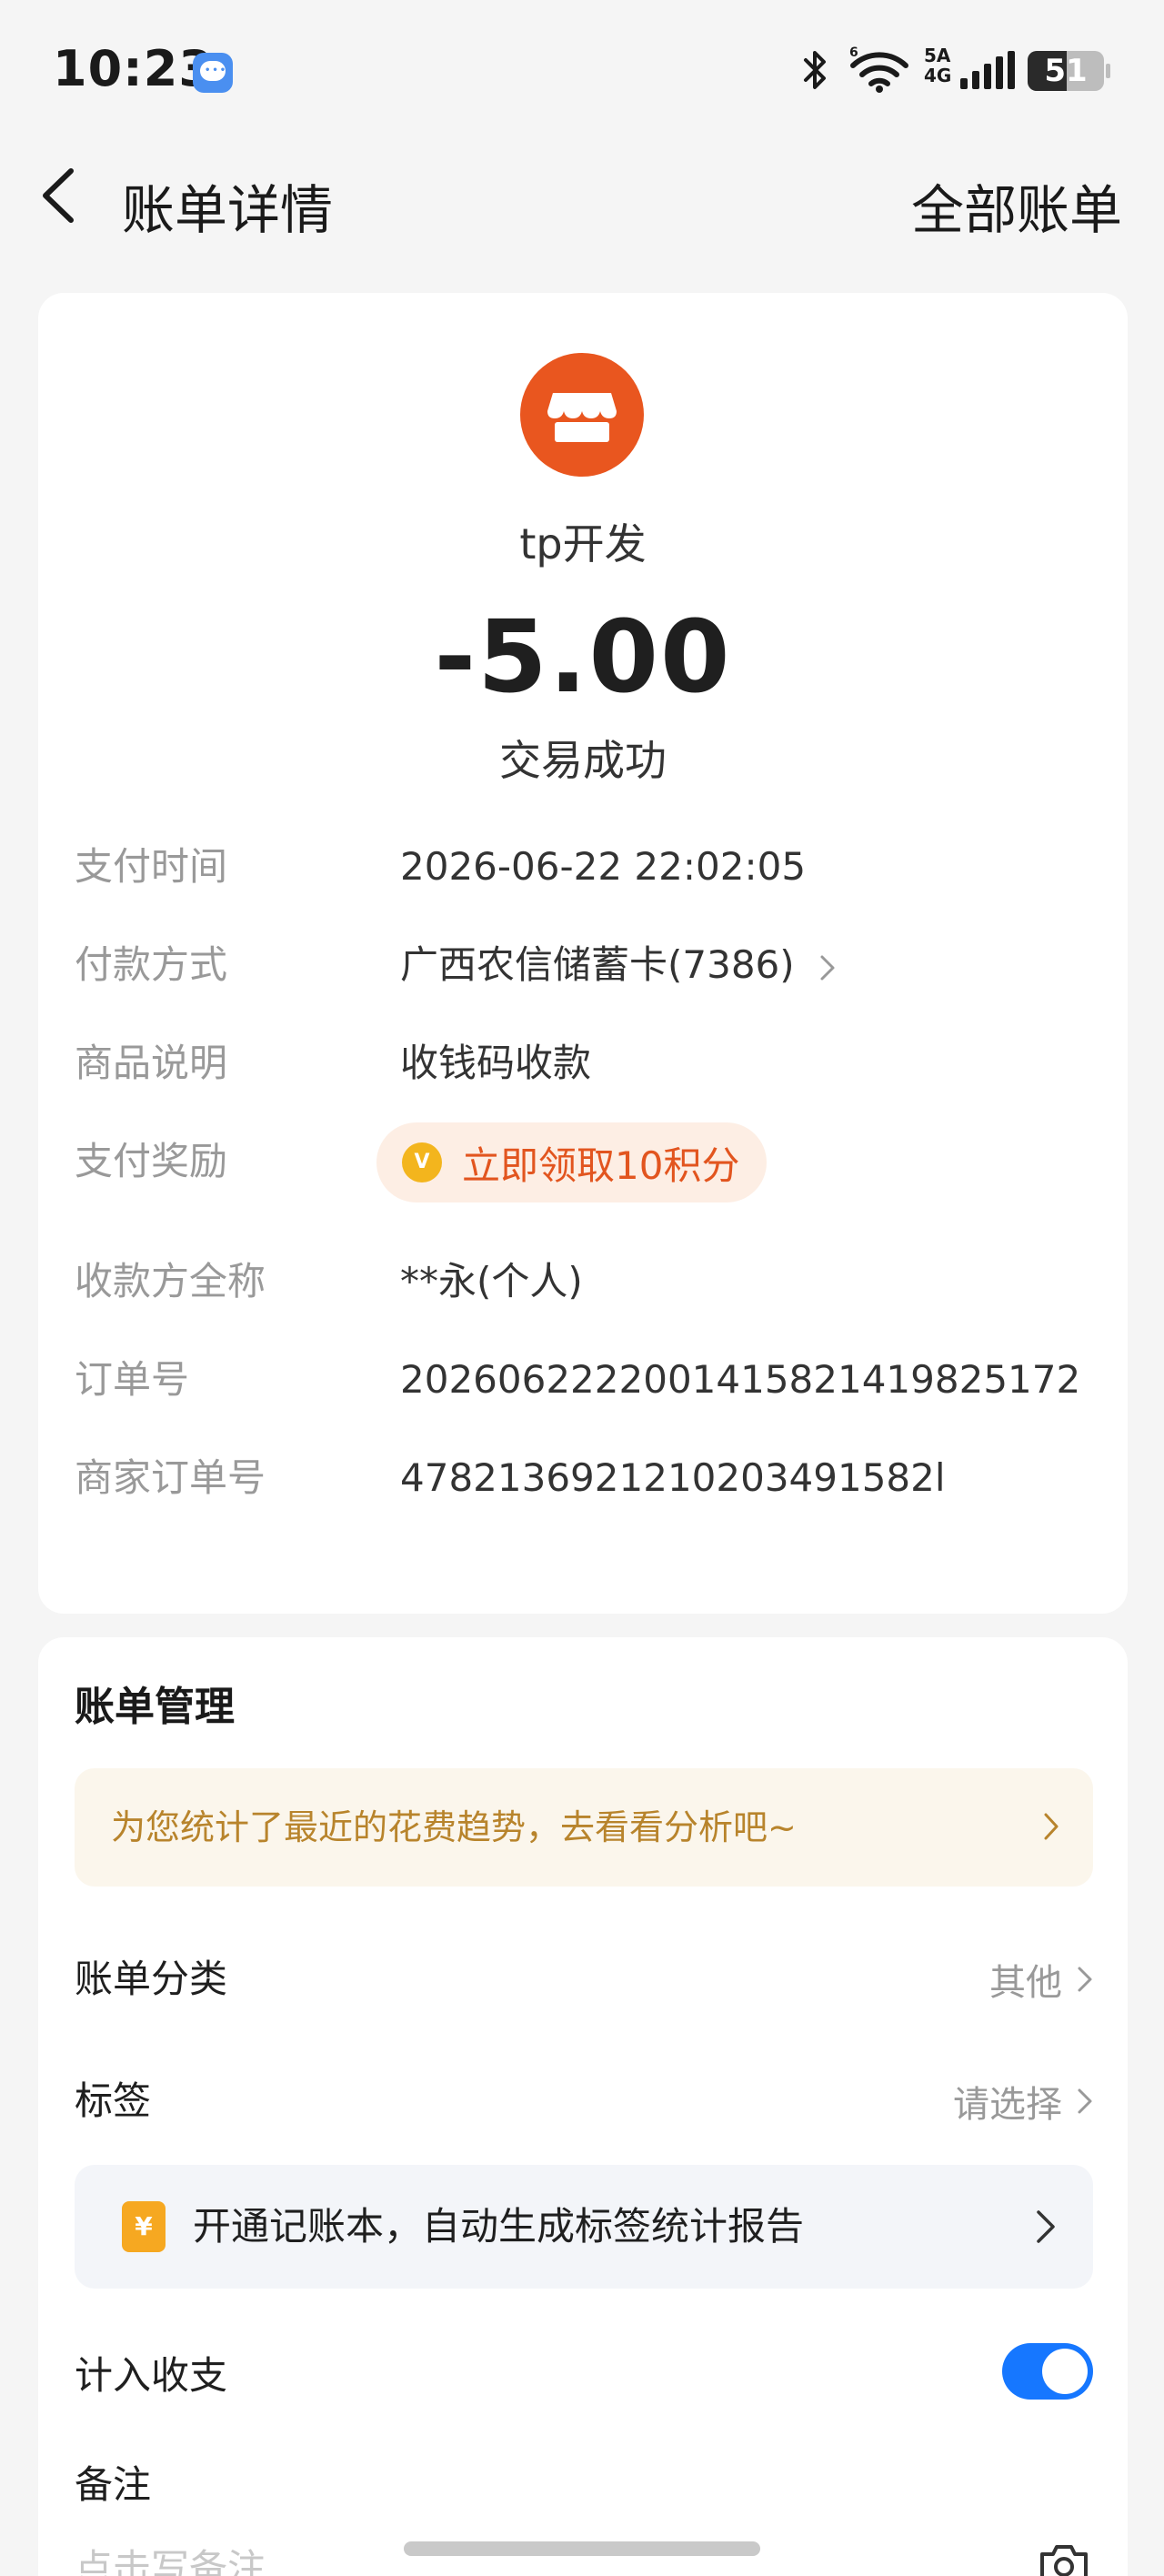 The width and height of the screenshot is (1164, 2576). Describe the element at coordinates (492, 1281) in the screenshot. I see `detail-value: **永(个人)` at that location.